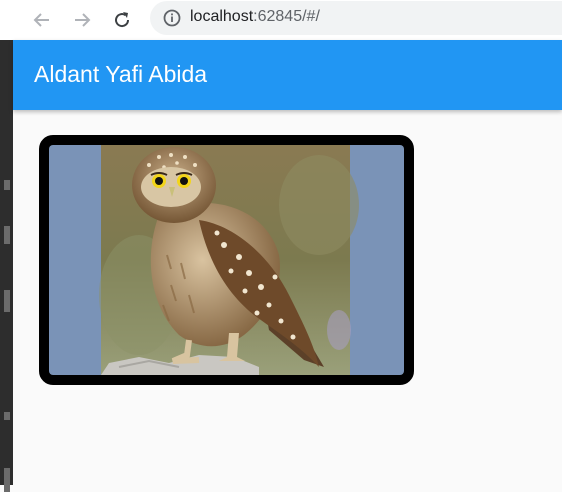 Image resolution: width=562 pixels, height=492 pixels. I want to click on back-button, so click(42, 20).